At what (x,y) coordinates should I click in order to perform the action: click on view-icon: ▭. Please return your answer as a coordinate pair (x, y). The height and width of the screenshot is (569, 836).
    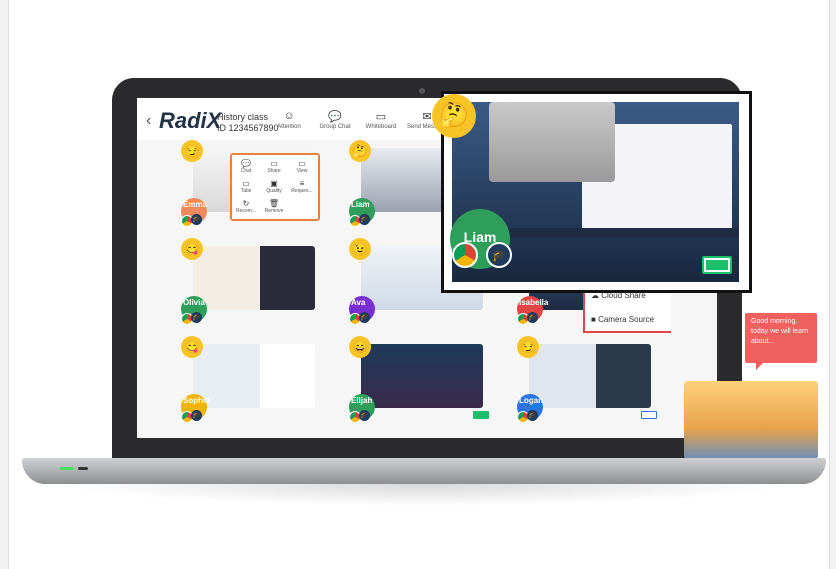
    Looking at the image, I should click on (302, 163).